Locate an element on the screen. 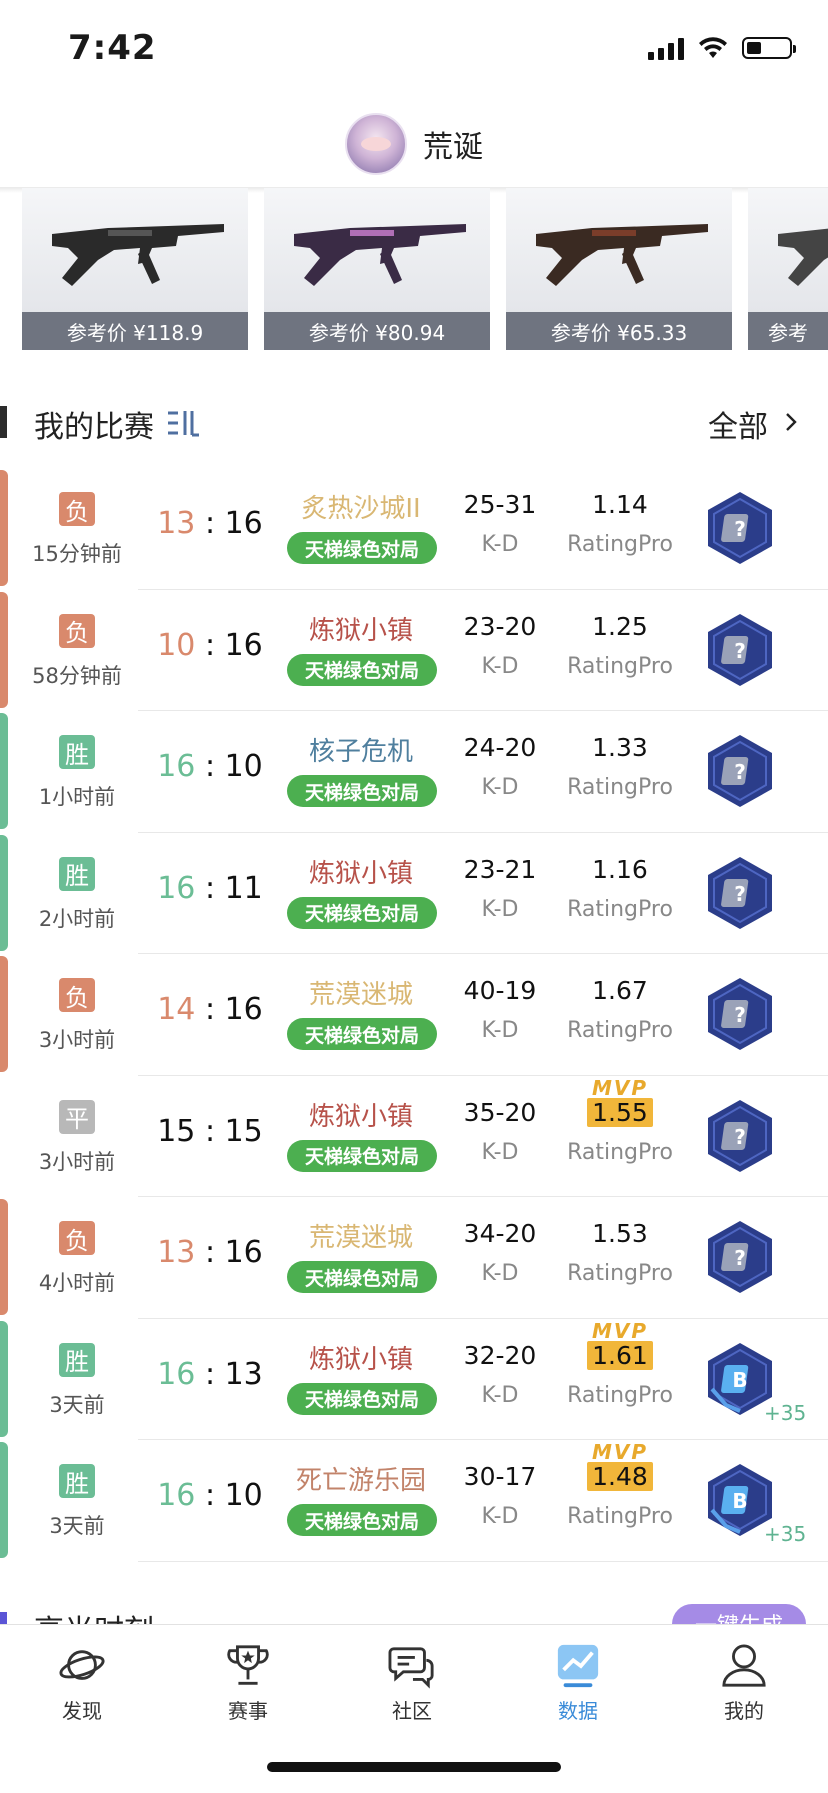  kd-value: 35-20 is located at coordinates (500, 1112).